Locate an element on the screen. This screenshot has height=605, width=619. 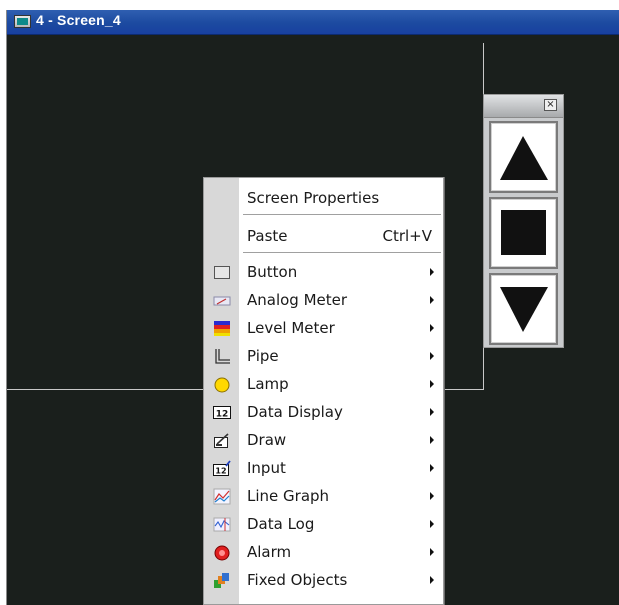
window-title: 4 - Screen_4 is located at coordinates (78, 20).